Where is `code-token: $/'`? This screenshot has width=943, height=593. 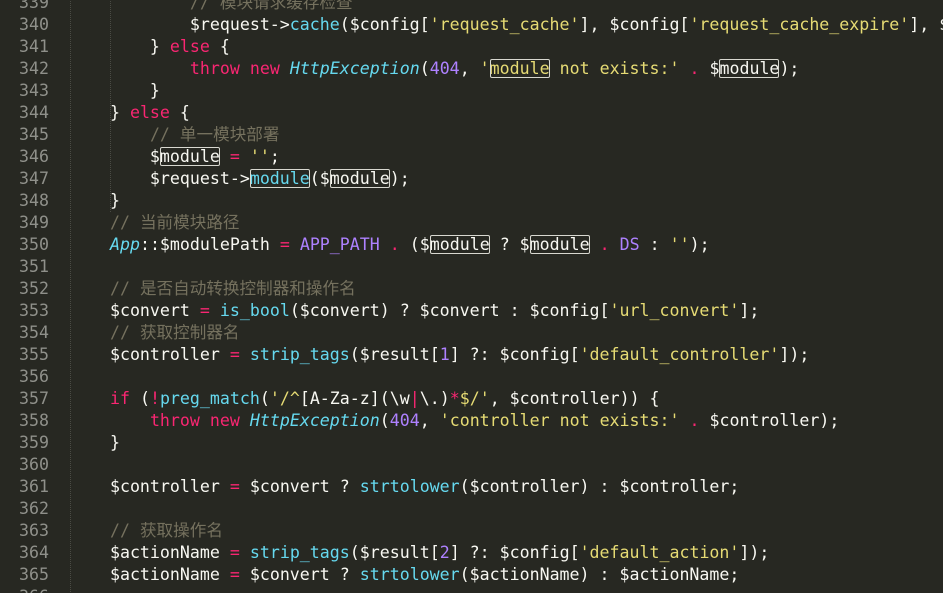
code-token: $/' is located at coordinates (474, 398).